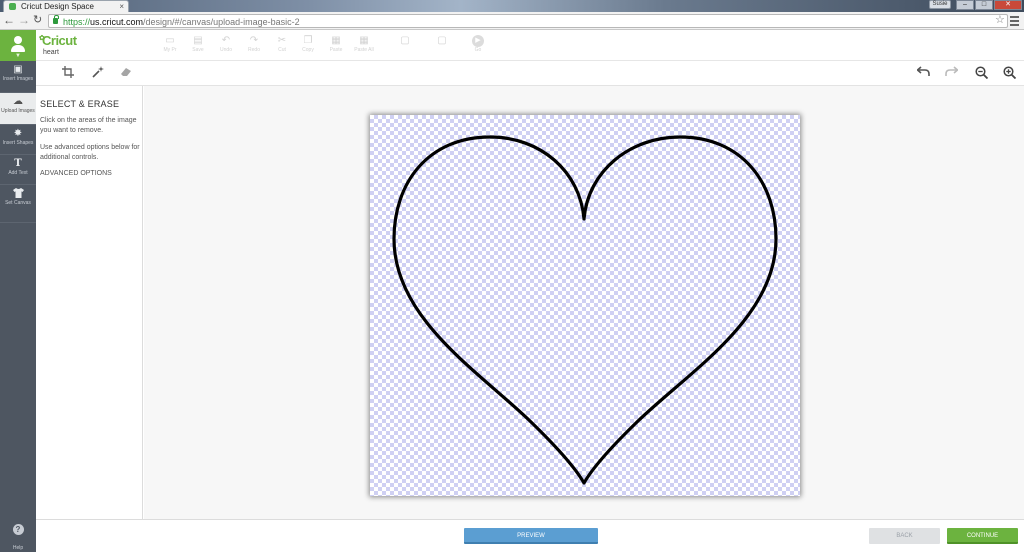  I want to click on url-scheme: https://, so click(77, 22).